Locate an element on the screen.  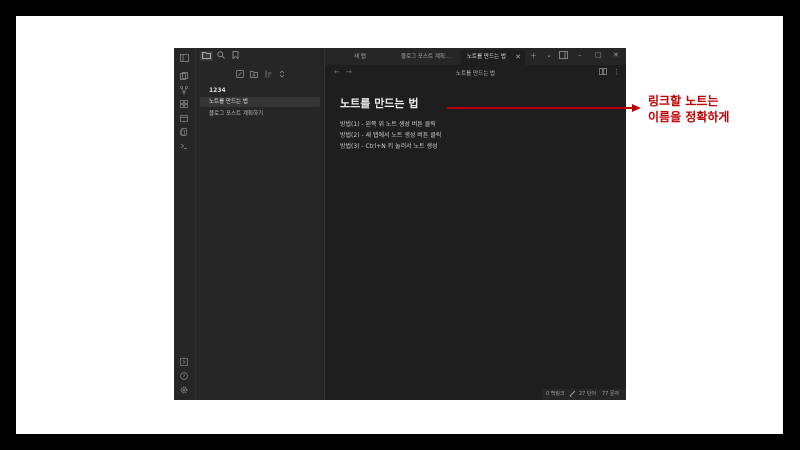
right-sidebar-toggle-icon is located at coordinates (563, 56).